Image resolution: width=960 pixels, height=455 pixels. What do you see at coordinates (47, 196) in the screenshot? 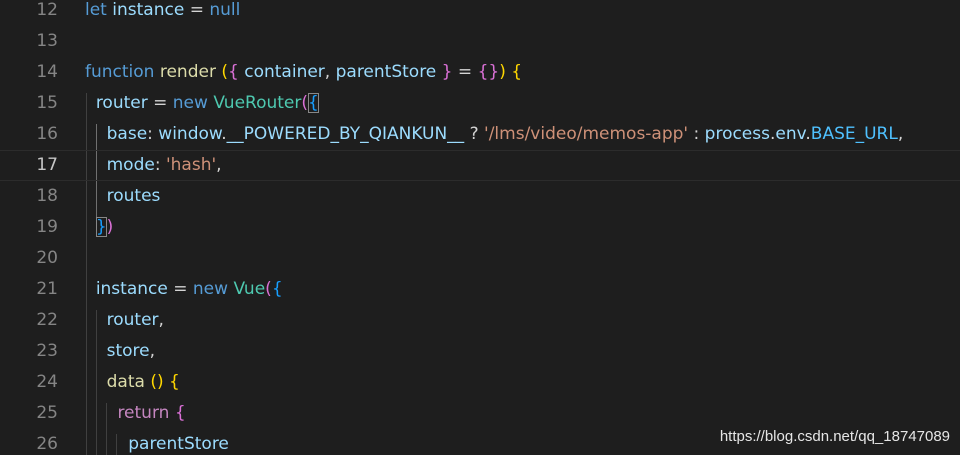
I see `line-number: 18` at bounding box center [47, 196].